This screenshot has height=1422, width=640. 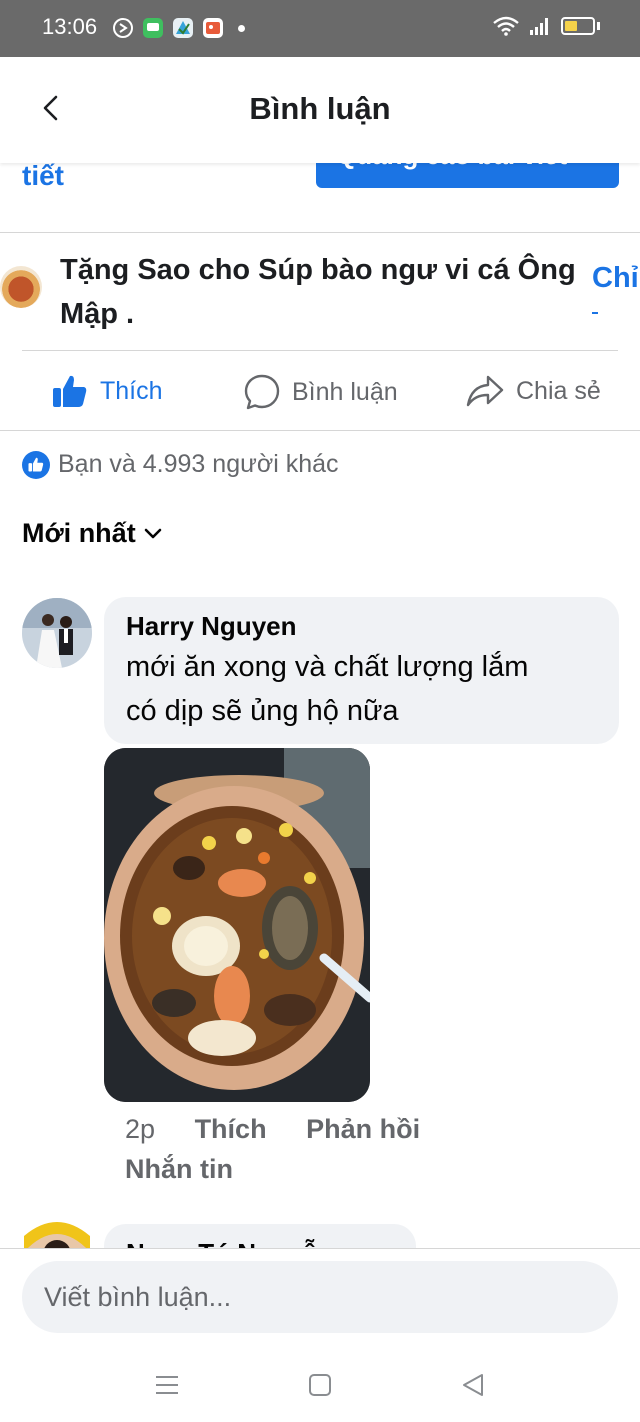 I want to click on comment-composer, so click(x=320, y=1298).